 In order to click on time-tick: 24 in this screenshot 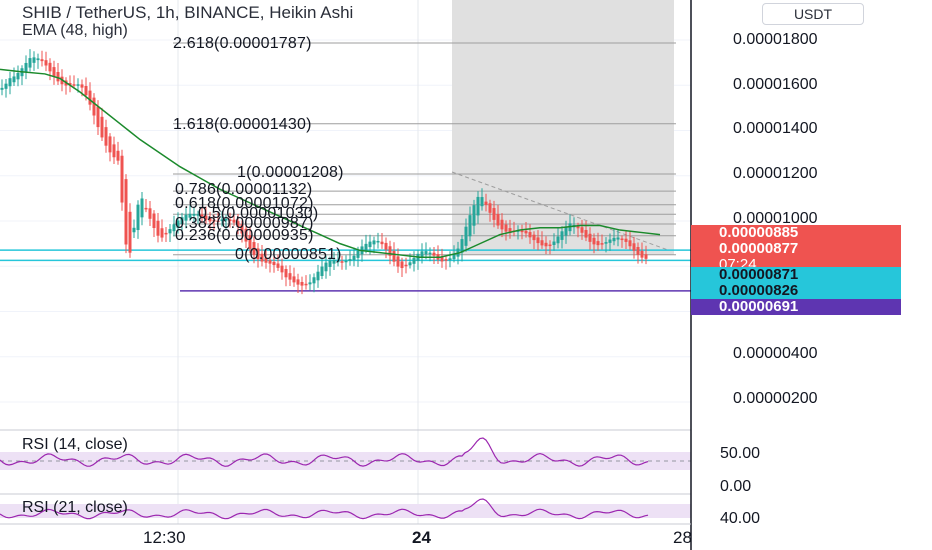, I will do `click(421, 537)`.